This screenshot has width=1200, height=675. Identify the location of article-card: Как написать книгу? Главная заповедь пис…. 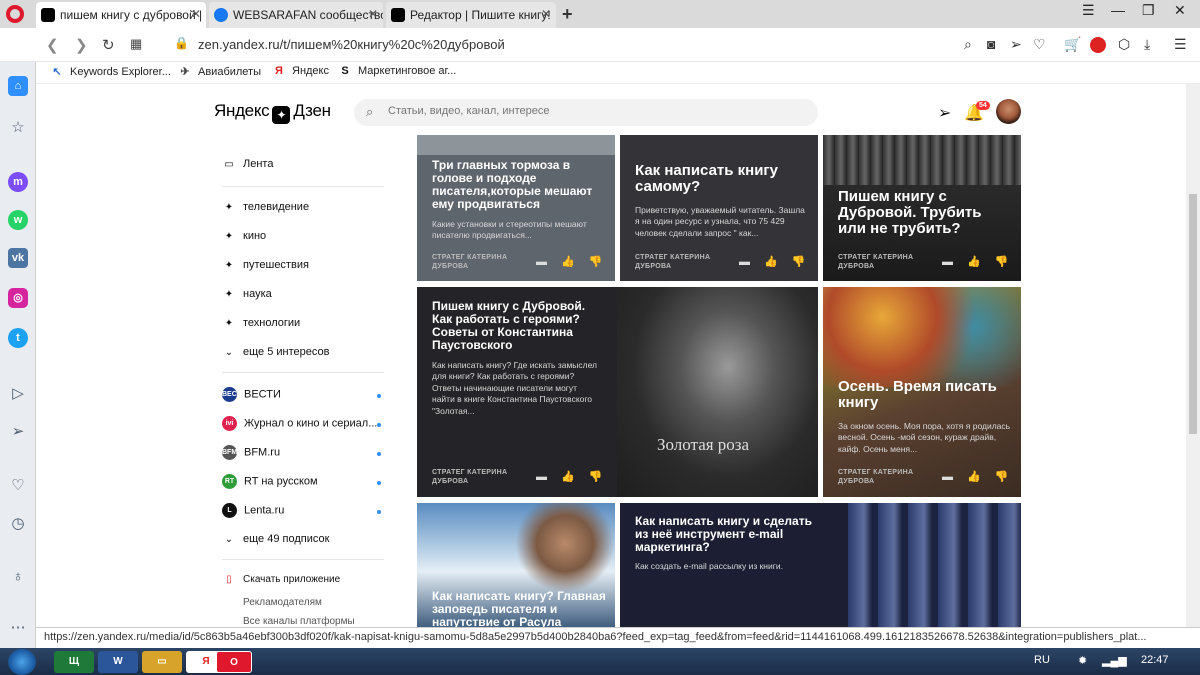
(516, 565).